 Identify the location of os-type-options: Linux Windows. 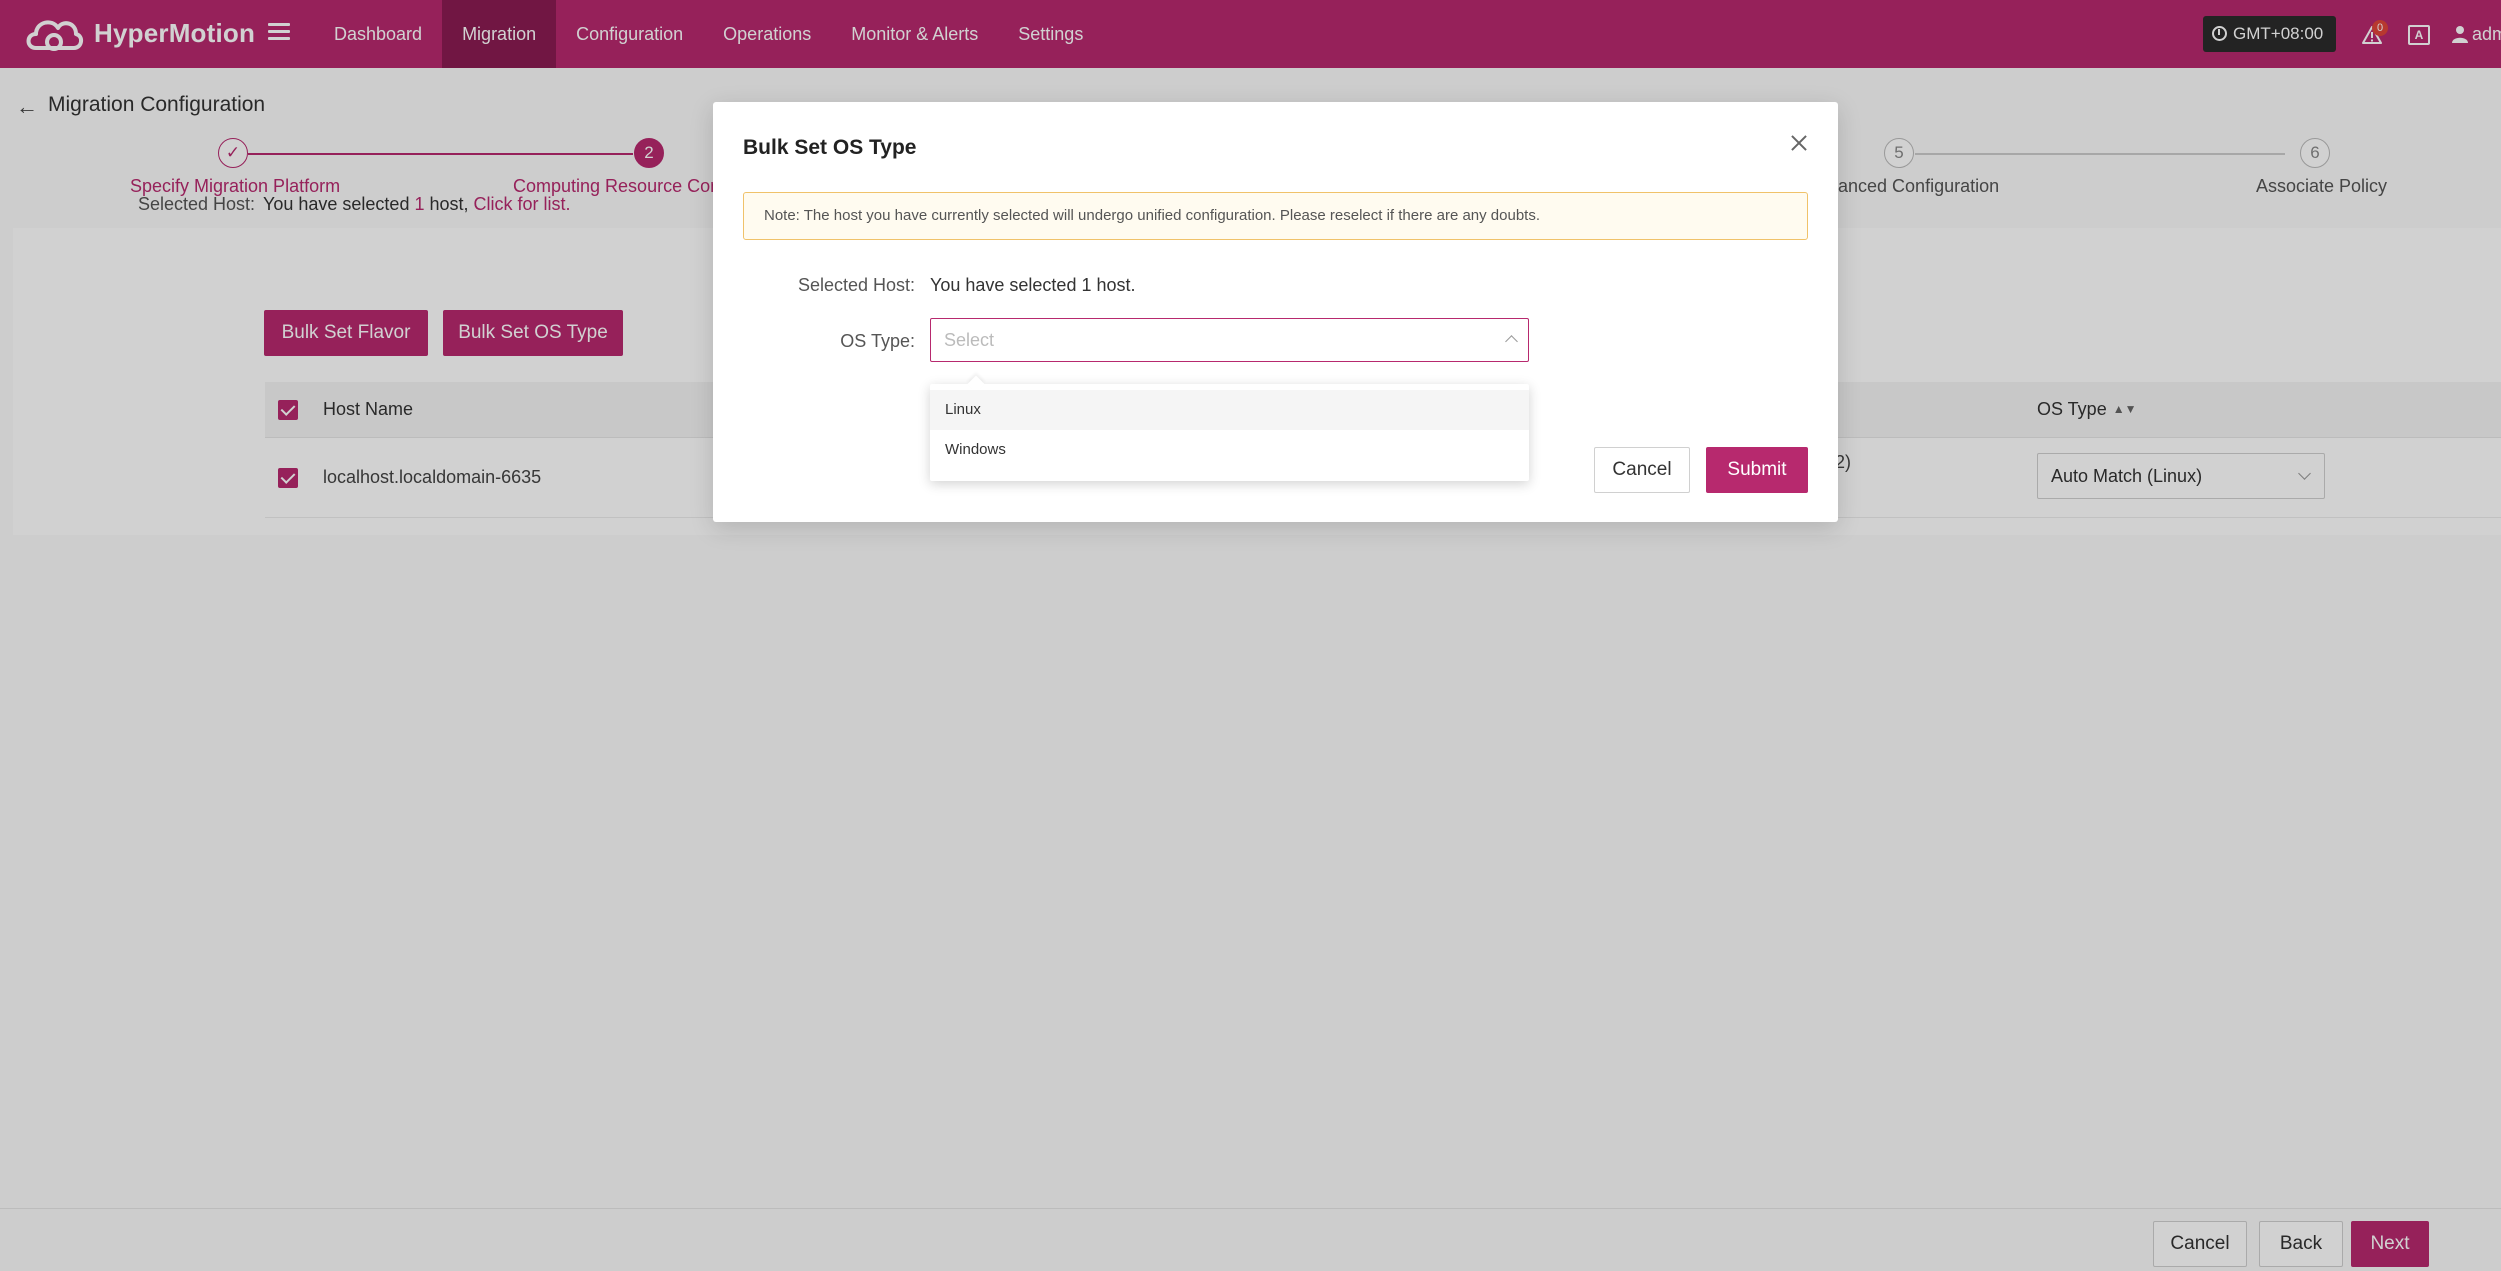
(1229, 432).